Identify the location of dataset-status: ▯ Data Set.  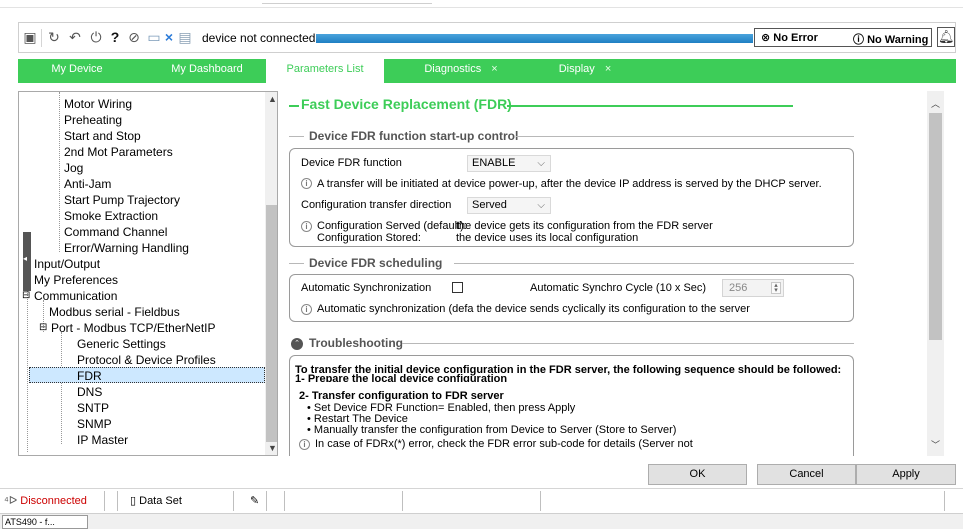
(156, 500).